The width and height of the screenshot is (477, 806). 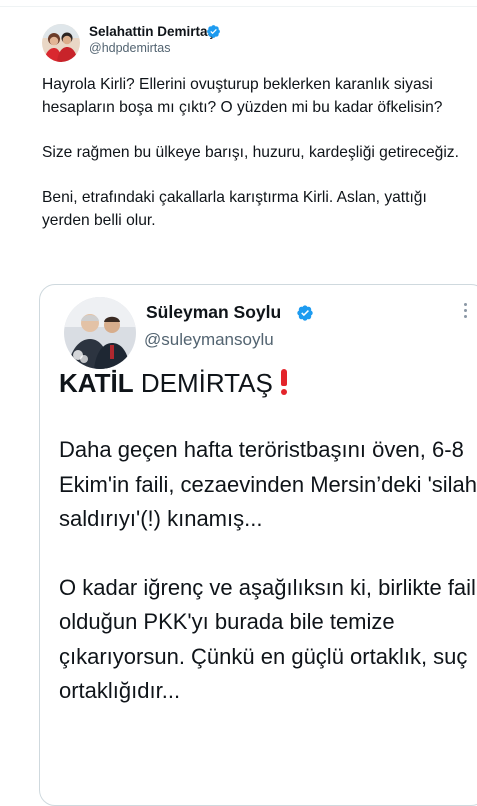 I want to click on author-name: Selahattin Demirtaş, so click(x=152, y=31).